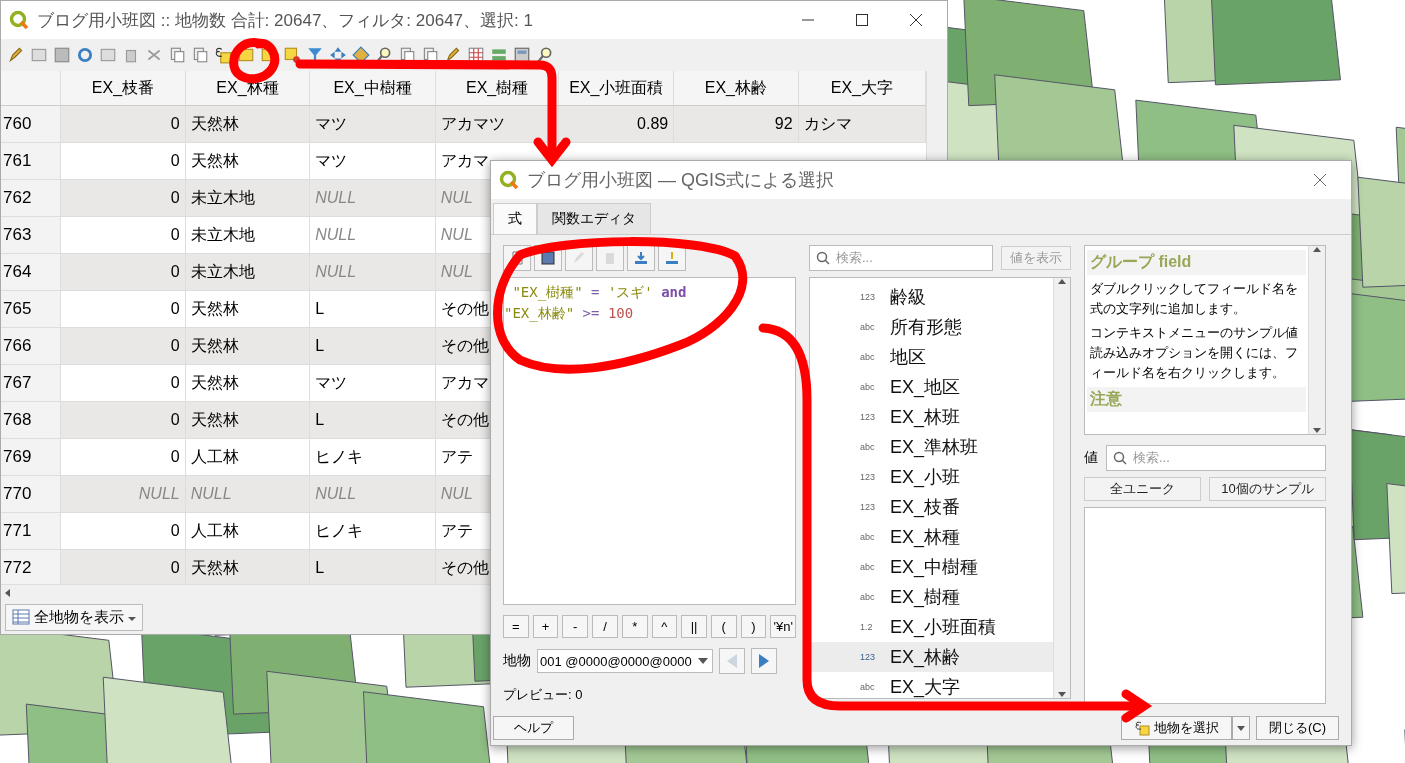  What do you see at coordinates (372, 88) in the screenshot?
I see `column-header: EX_中樹種` at bounding box center [372, 88].